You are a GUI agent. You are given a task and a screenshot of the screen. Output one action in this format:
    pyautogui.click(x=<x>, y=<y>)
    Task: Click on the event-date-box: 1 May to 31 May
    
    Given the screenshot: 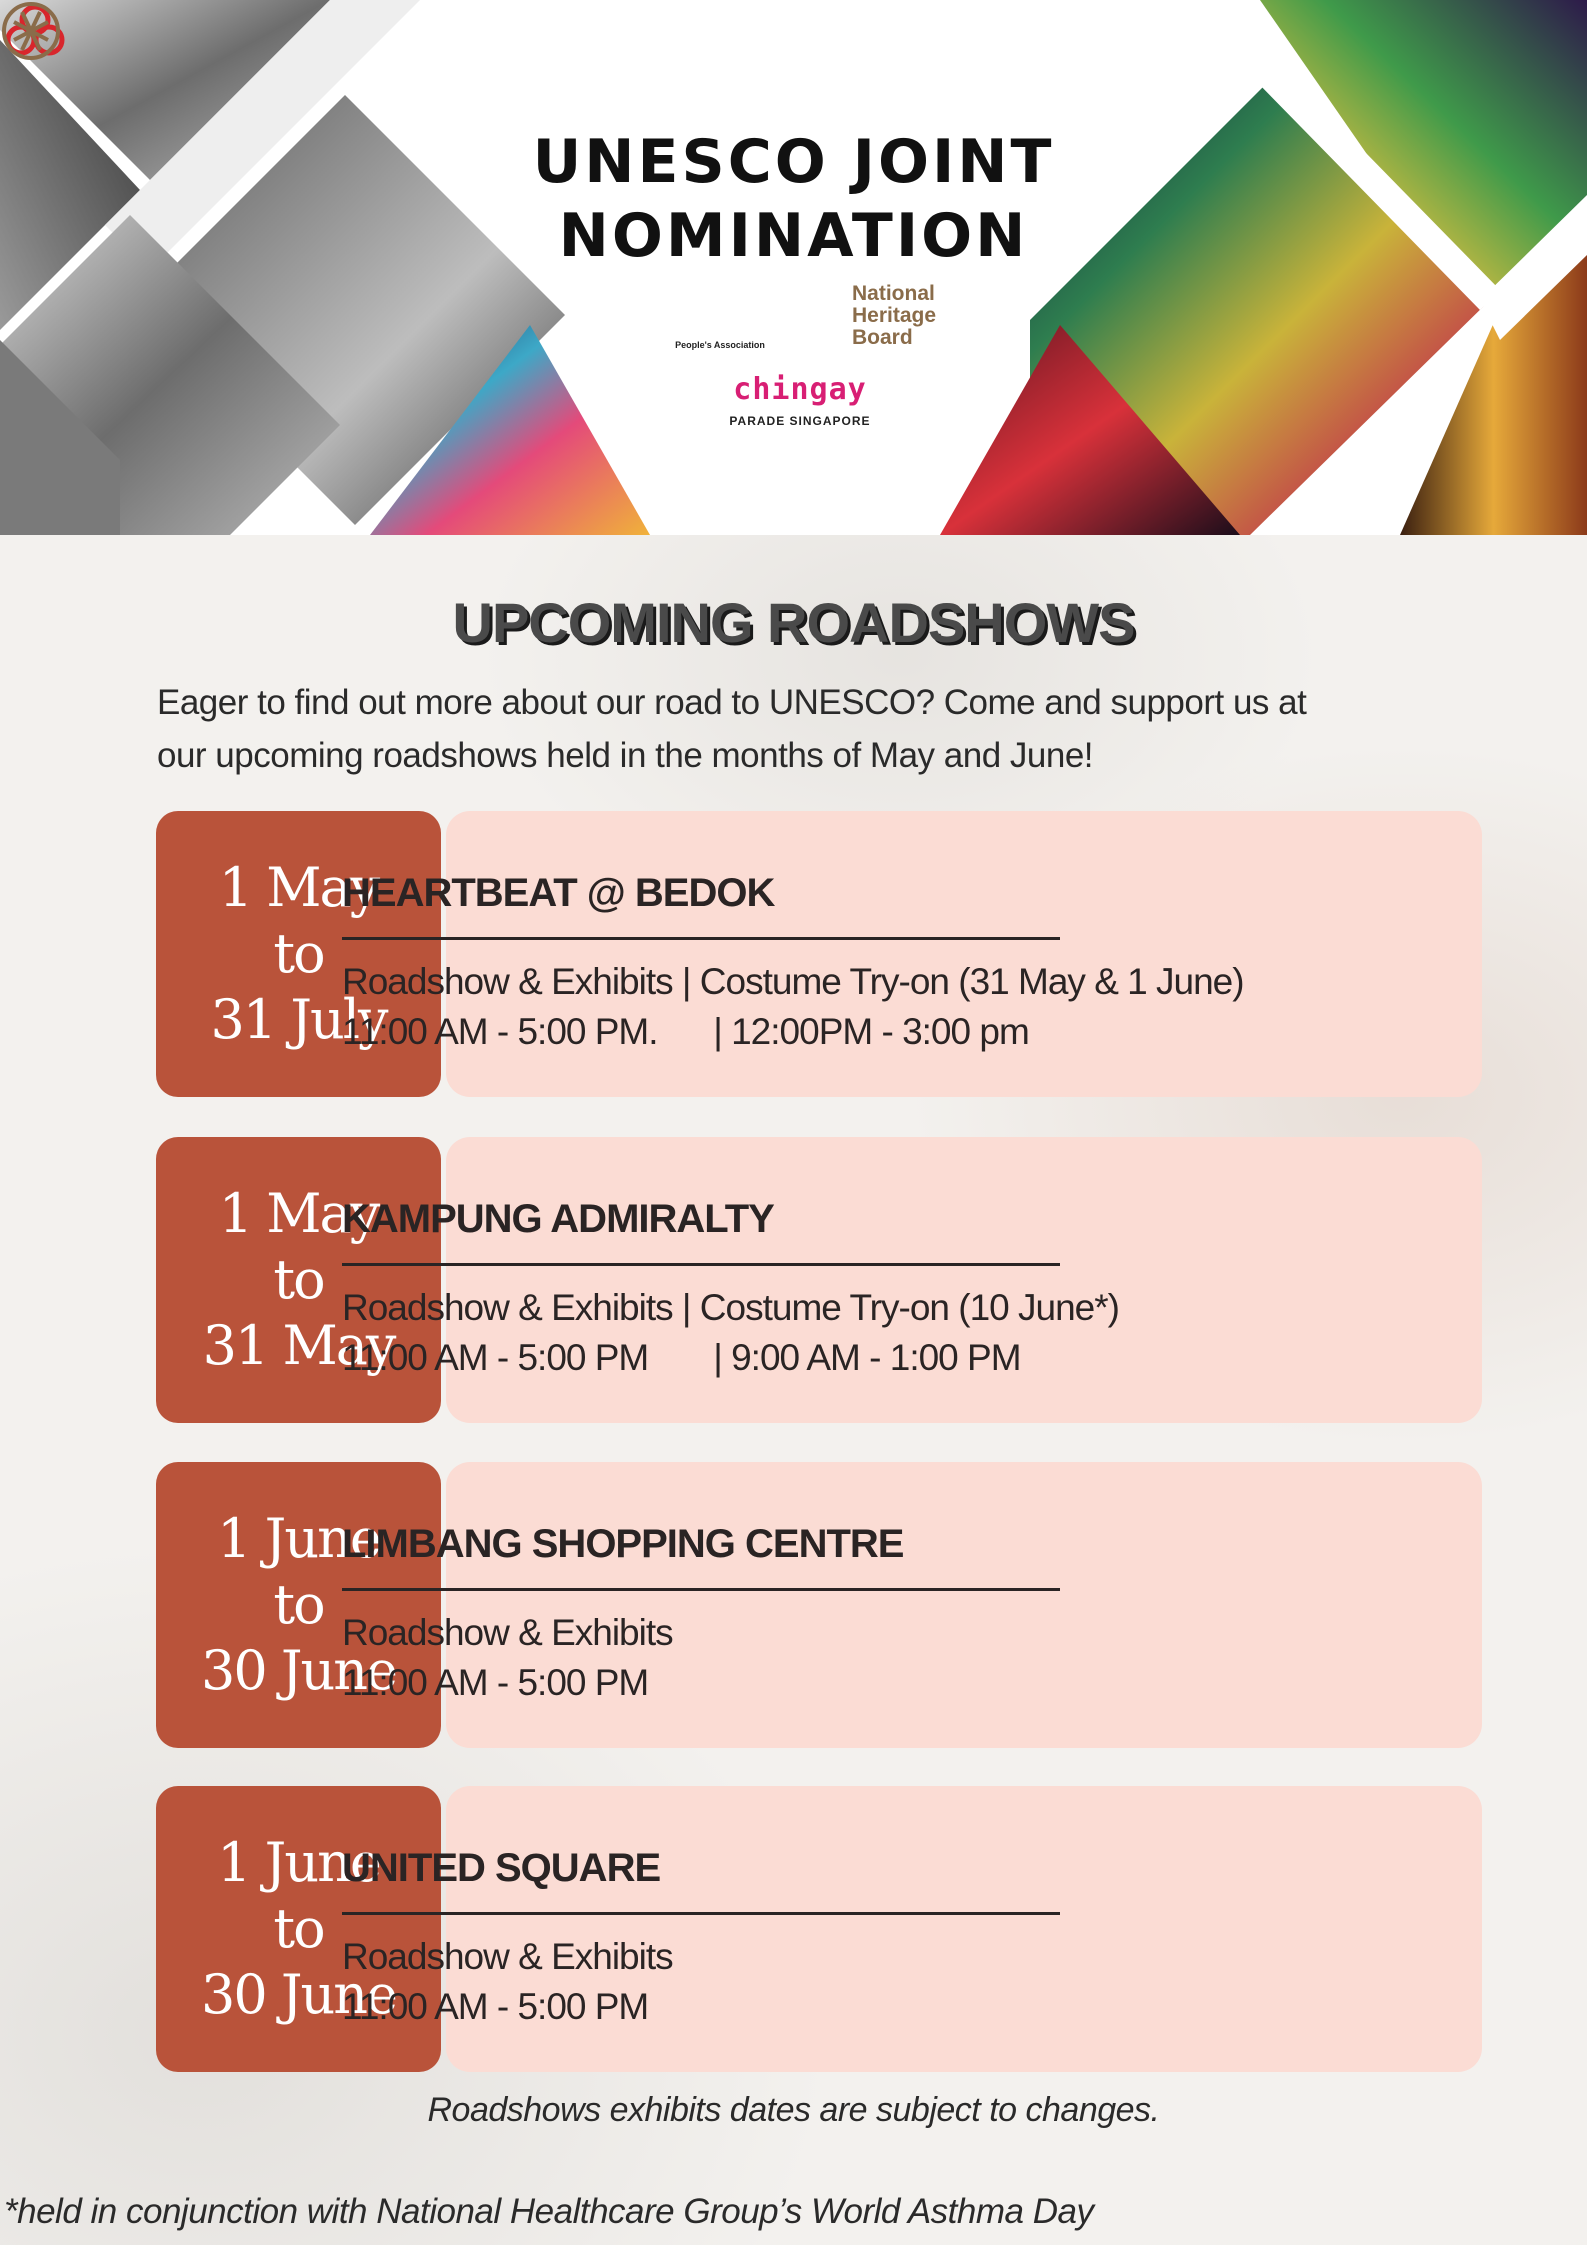 What is the action you would take?
    pyautogui.click(x=298, y=1280)
    